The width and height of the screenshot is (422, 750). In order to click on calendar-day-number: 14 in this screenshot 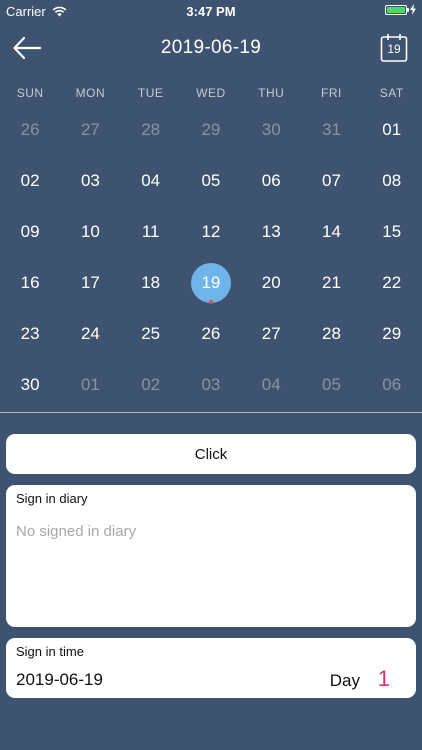, I will do `click(331, 231)`.